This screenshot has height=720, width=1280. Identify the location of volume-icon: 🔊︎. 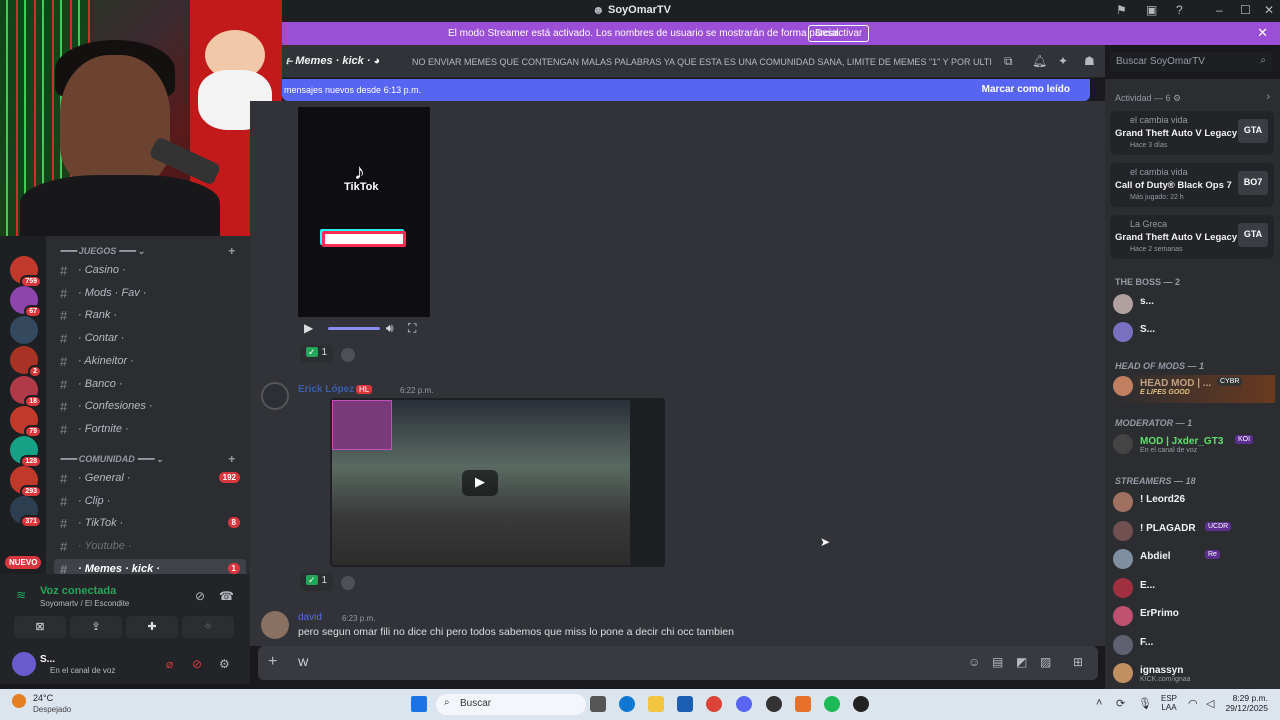
(390, 328).